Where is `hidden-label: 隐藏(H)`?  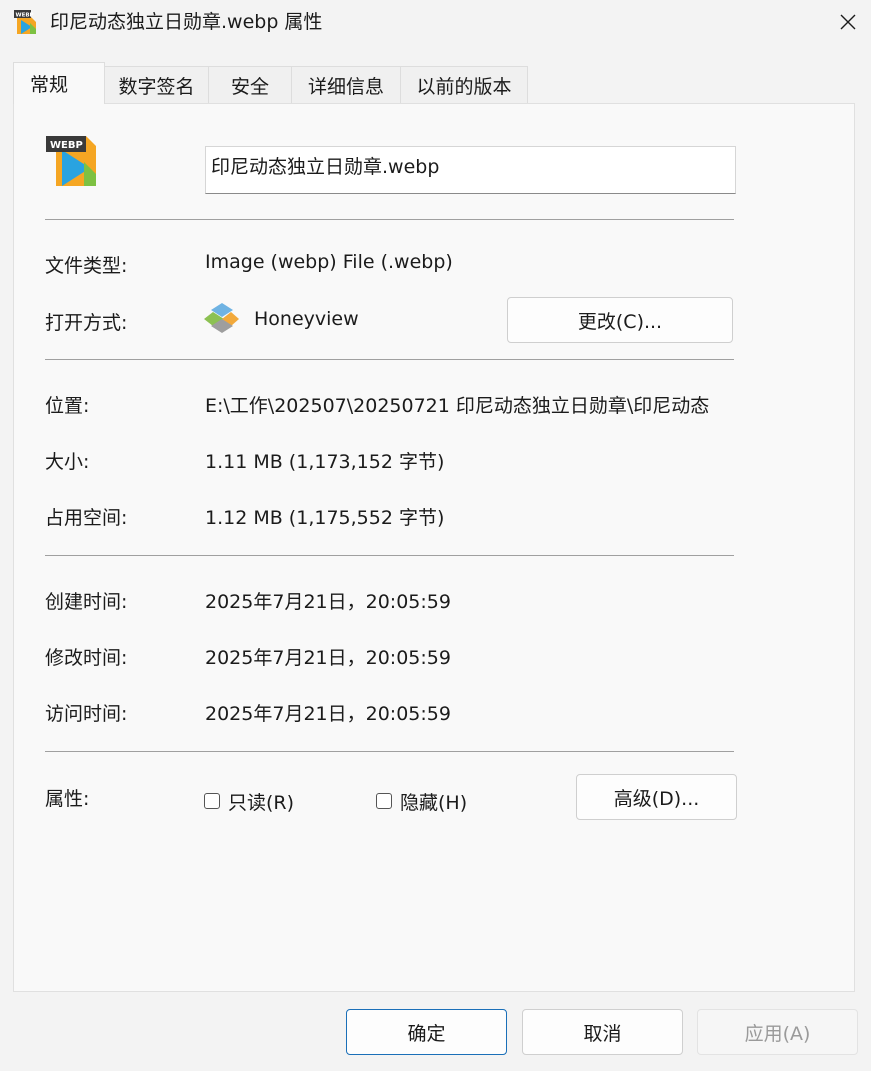 hidden-label: 隐藏(H) is located at coordinates (434, 802).